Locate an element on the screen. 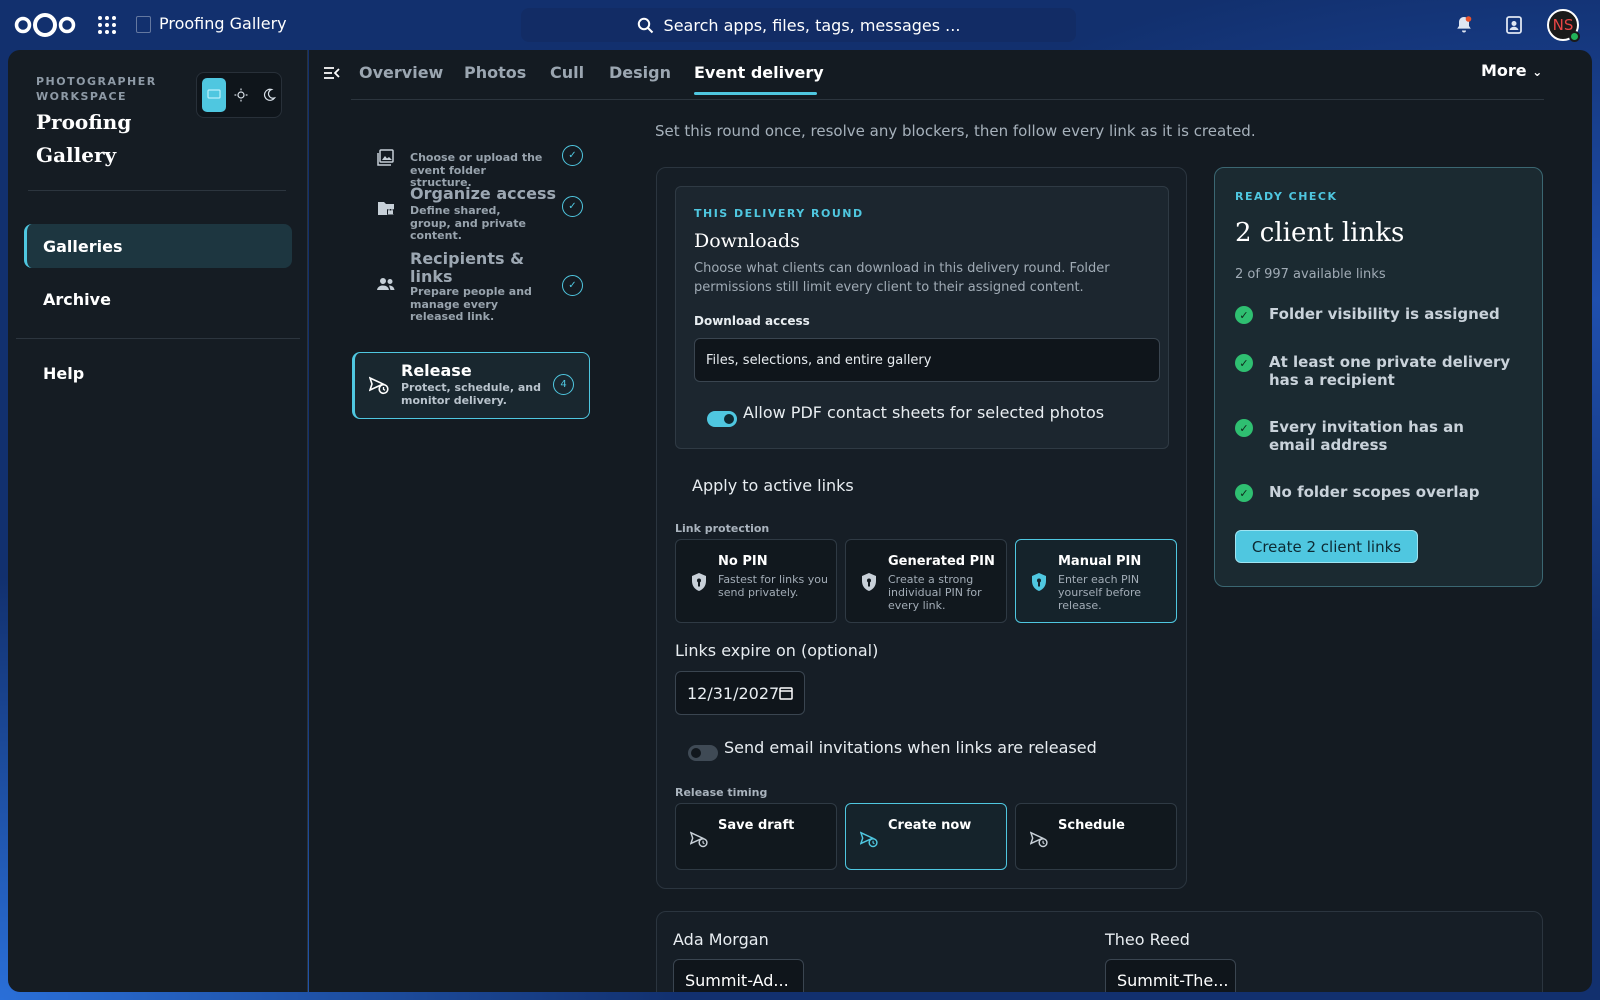 The width and height of the screenshot is (1600, 1000). folder-lock-icon is located at coordinates (386, 208).